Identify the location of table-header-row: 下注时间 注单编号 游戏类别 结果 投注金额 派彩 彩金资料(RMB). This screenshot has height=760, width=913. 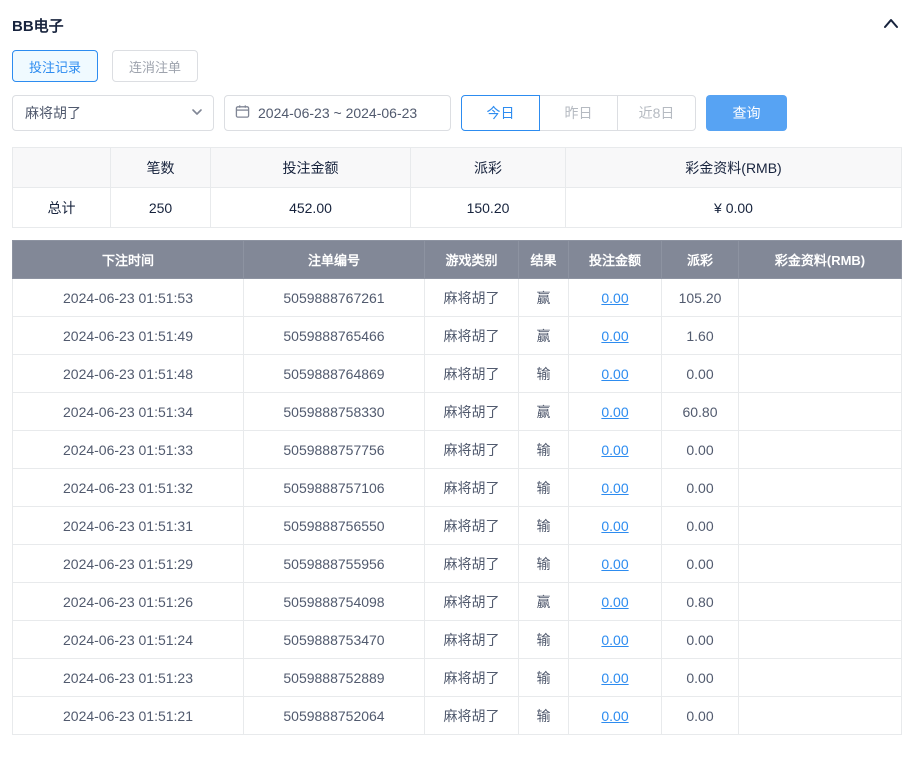
(457, 259).